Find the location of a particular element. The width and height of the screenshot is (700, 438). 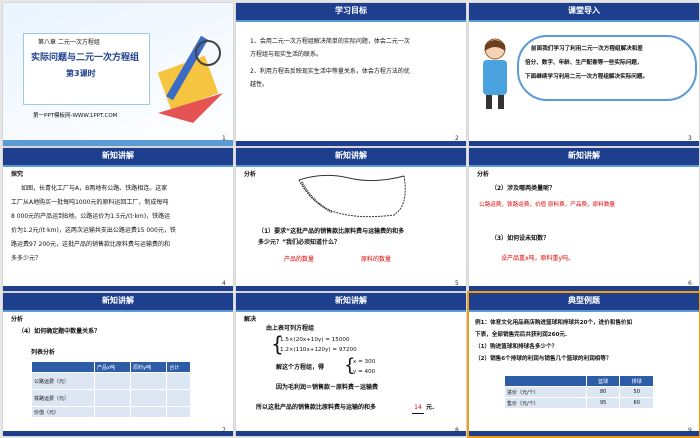

answer-3: 设产品重x吨，原料重y吨。 is located at coordinates (538, 258).